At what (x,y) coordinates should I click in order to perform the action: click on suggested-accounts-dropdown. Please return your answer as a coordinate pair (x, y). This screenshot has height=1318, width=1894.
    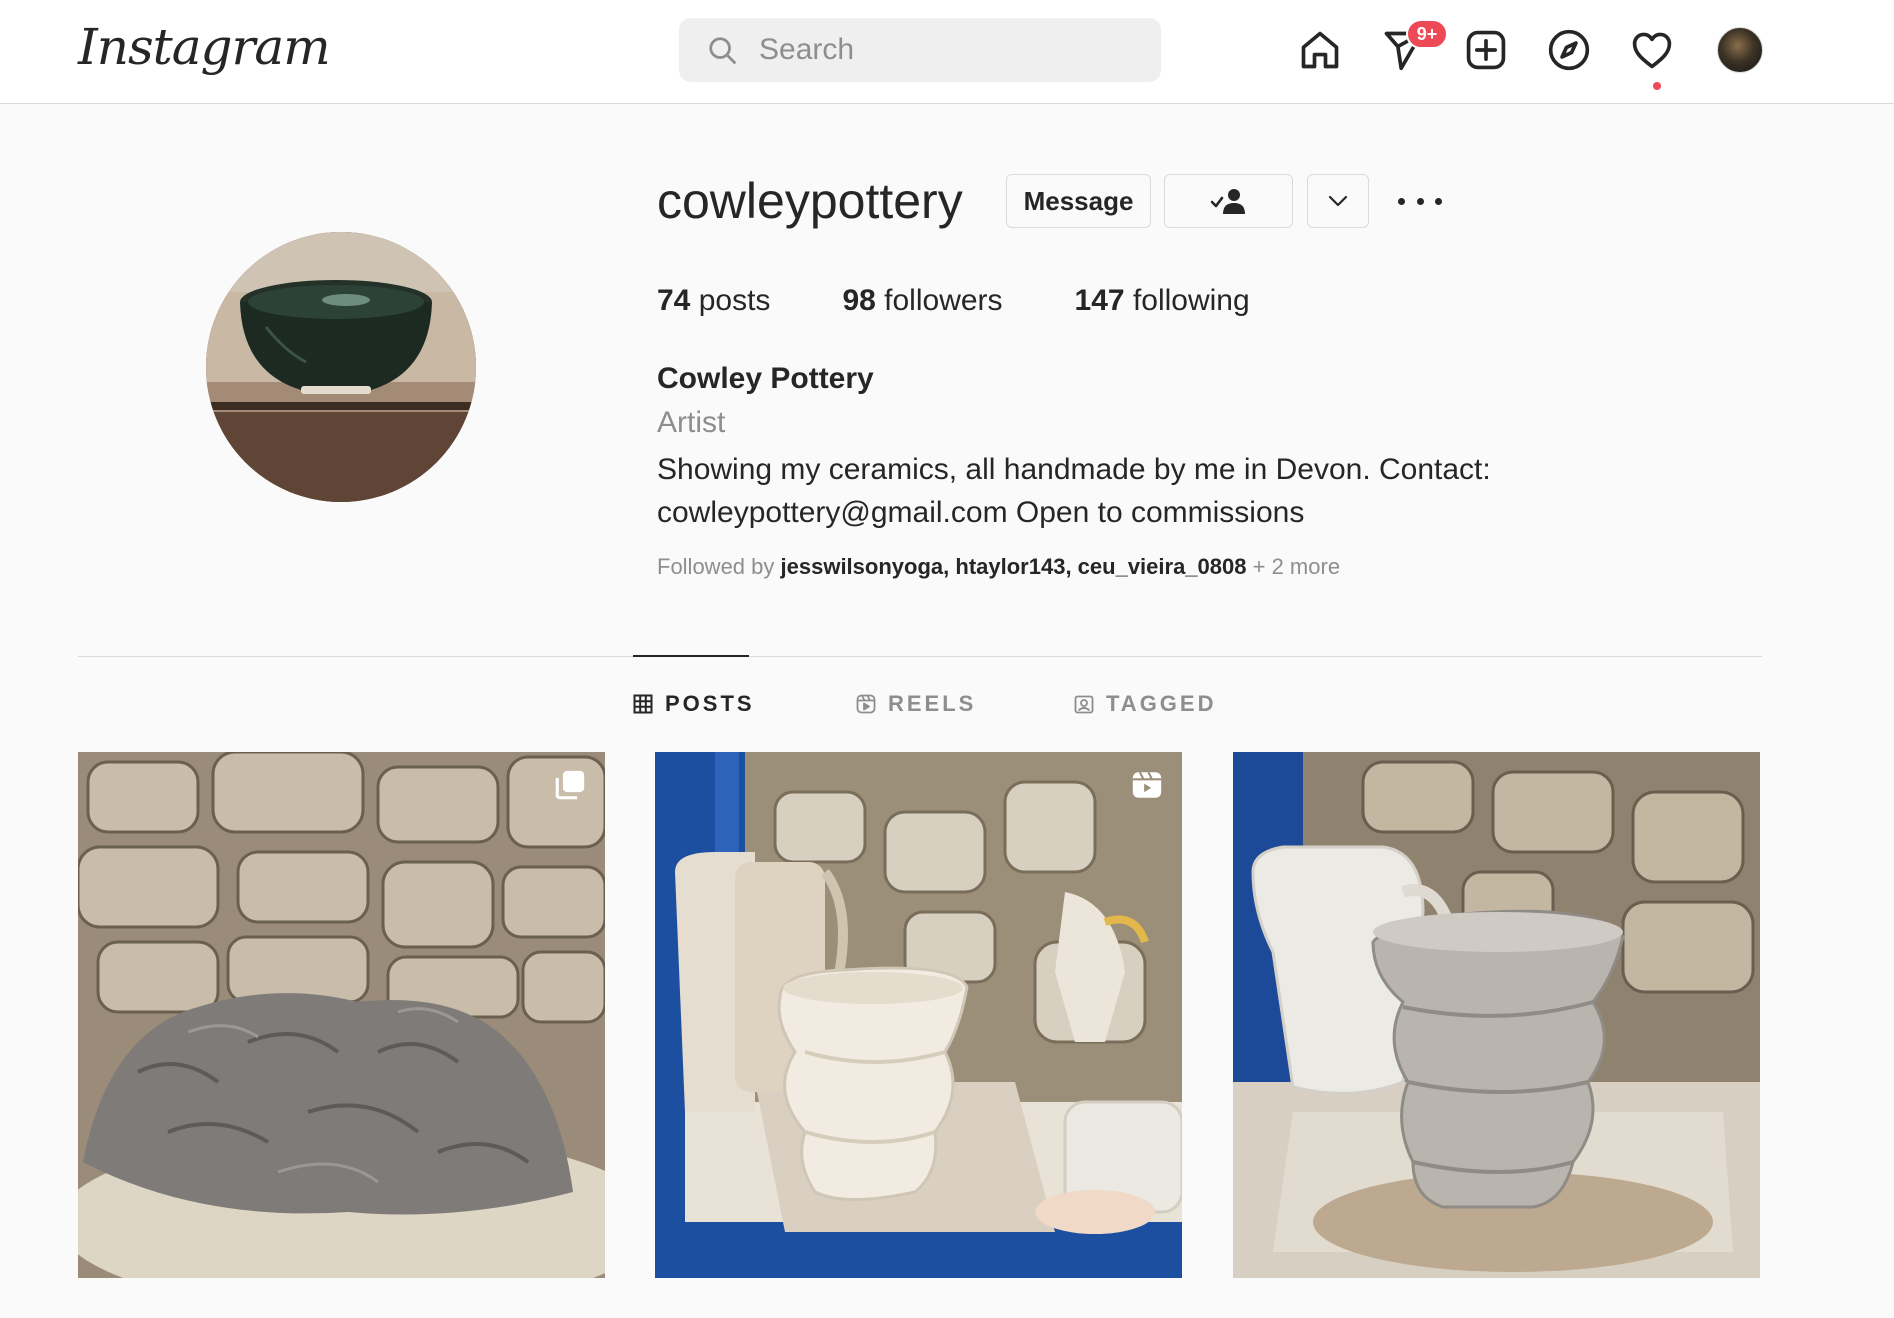
    Looking at the image, I should click on (1338, 201).